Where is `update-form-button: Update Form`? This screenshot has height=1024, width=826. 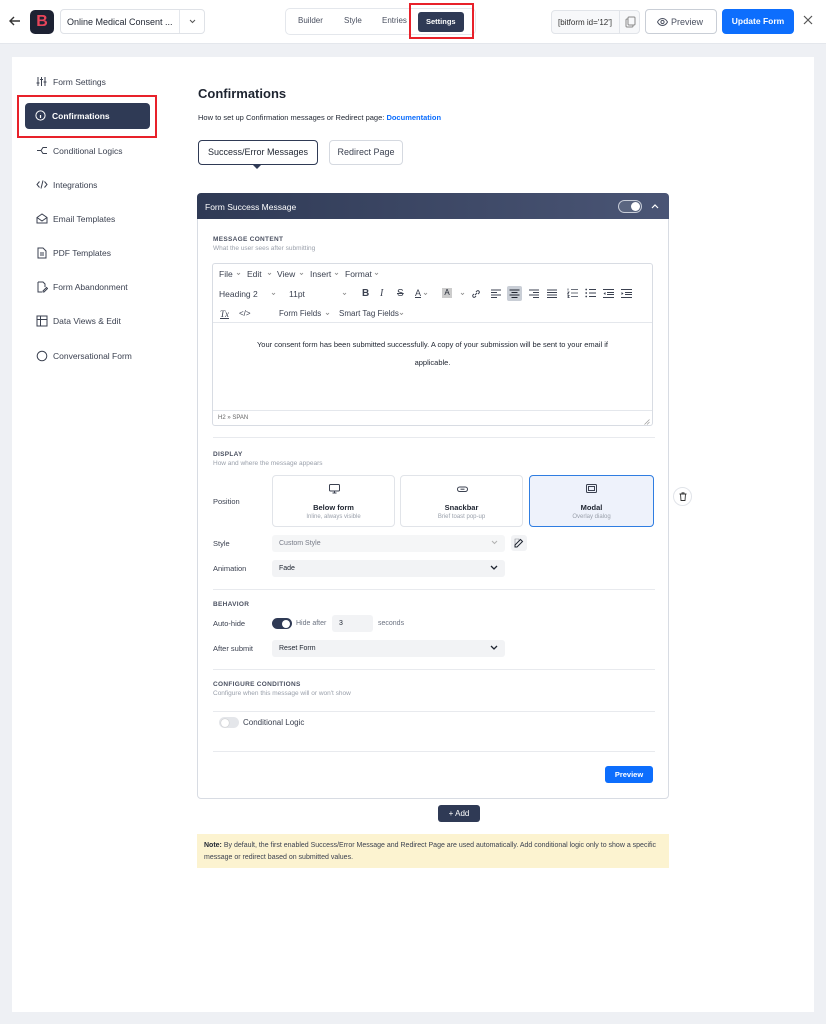 update-form-button: Update Form is located at coordinates (758, 21).